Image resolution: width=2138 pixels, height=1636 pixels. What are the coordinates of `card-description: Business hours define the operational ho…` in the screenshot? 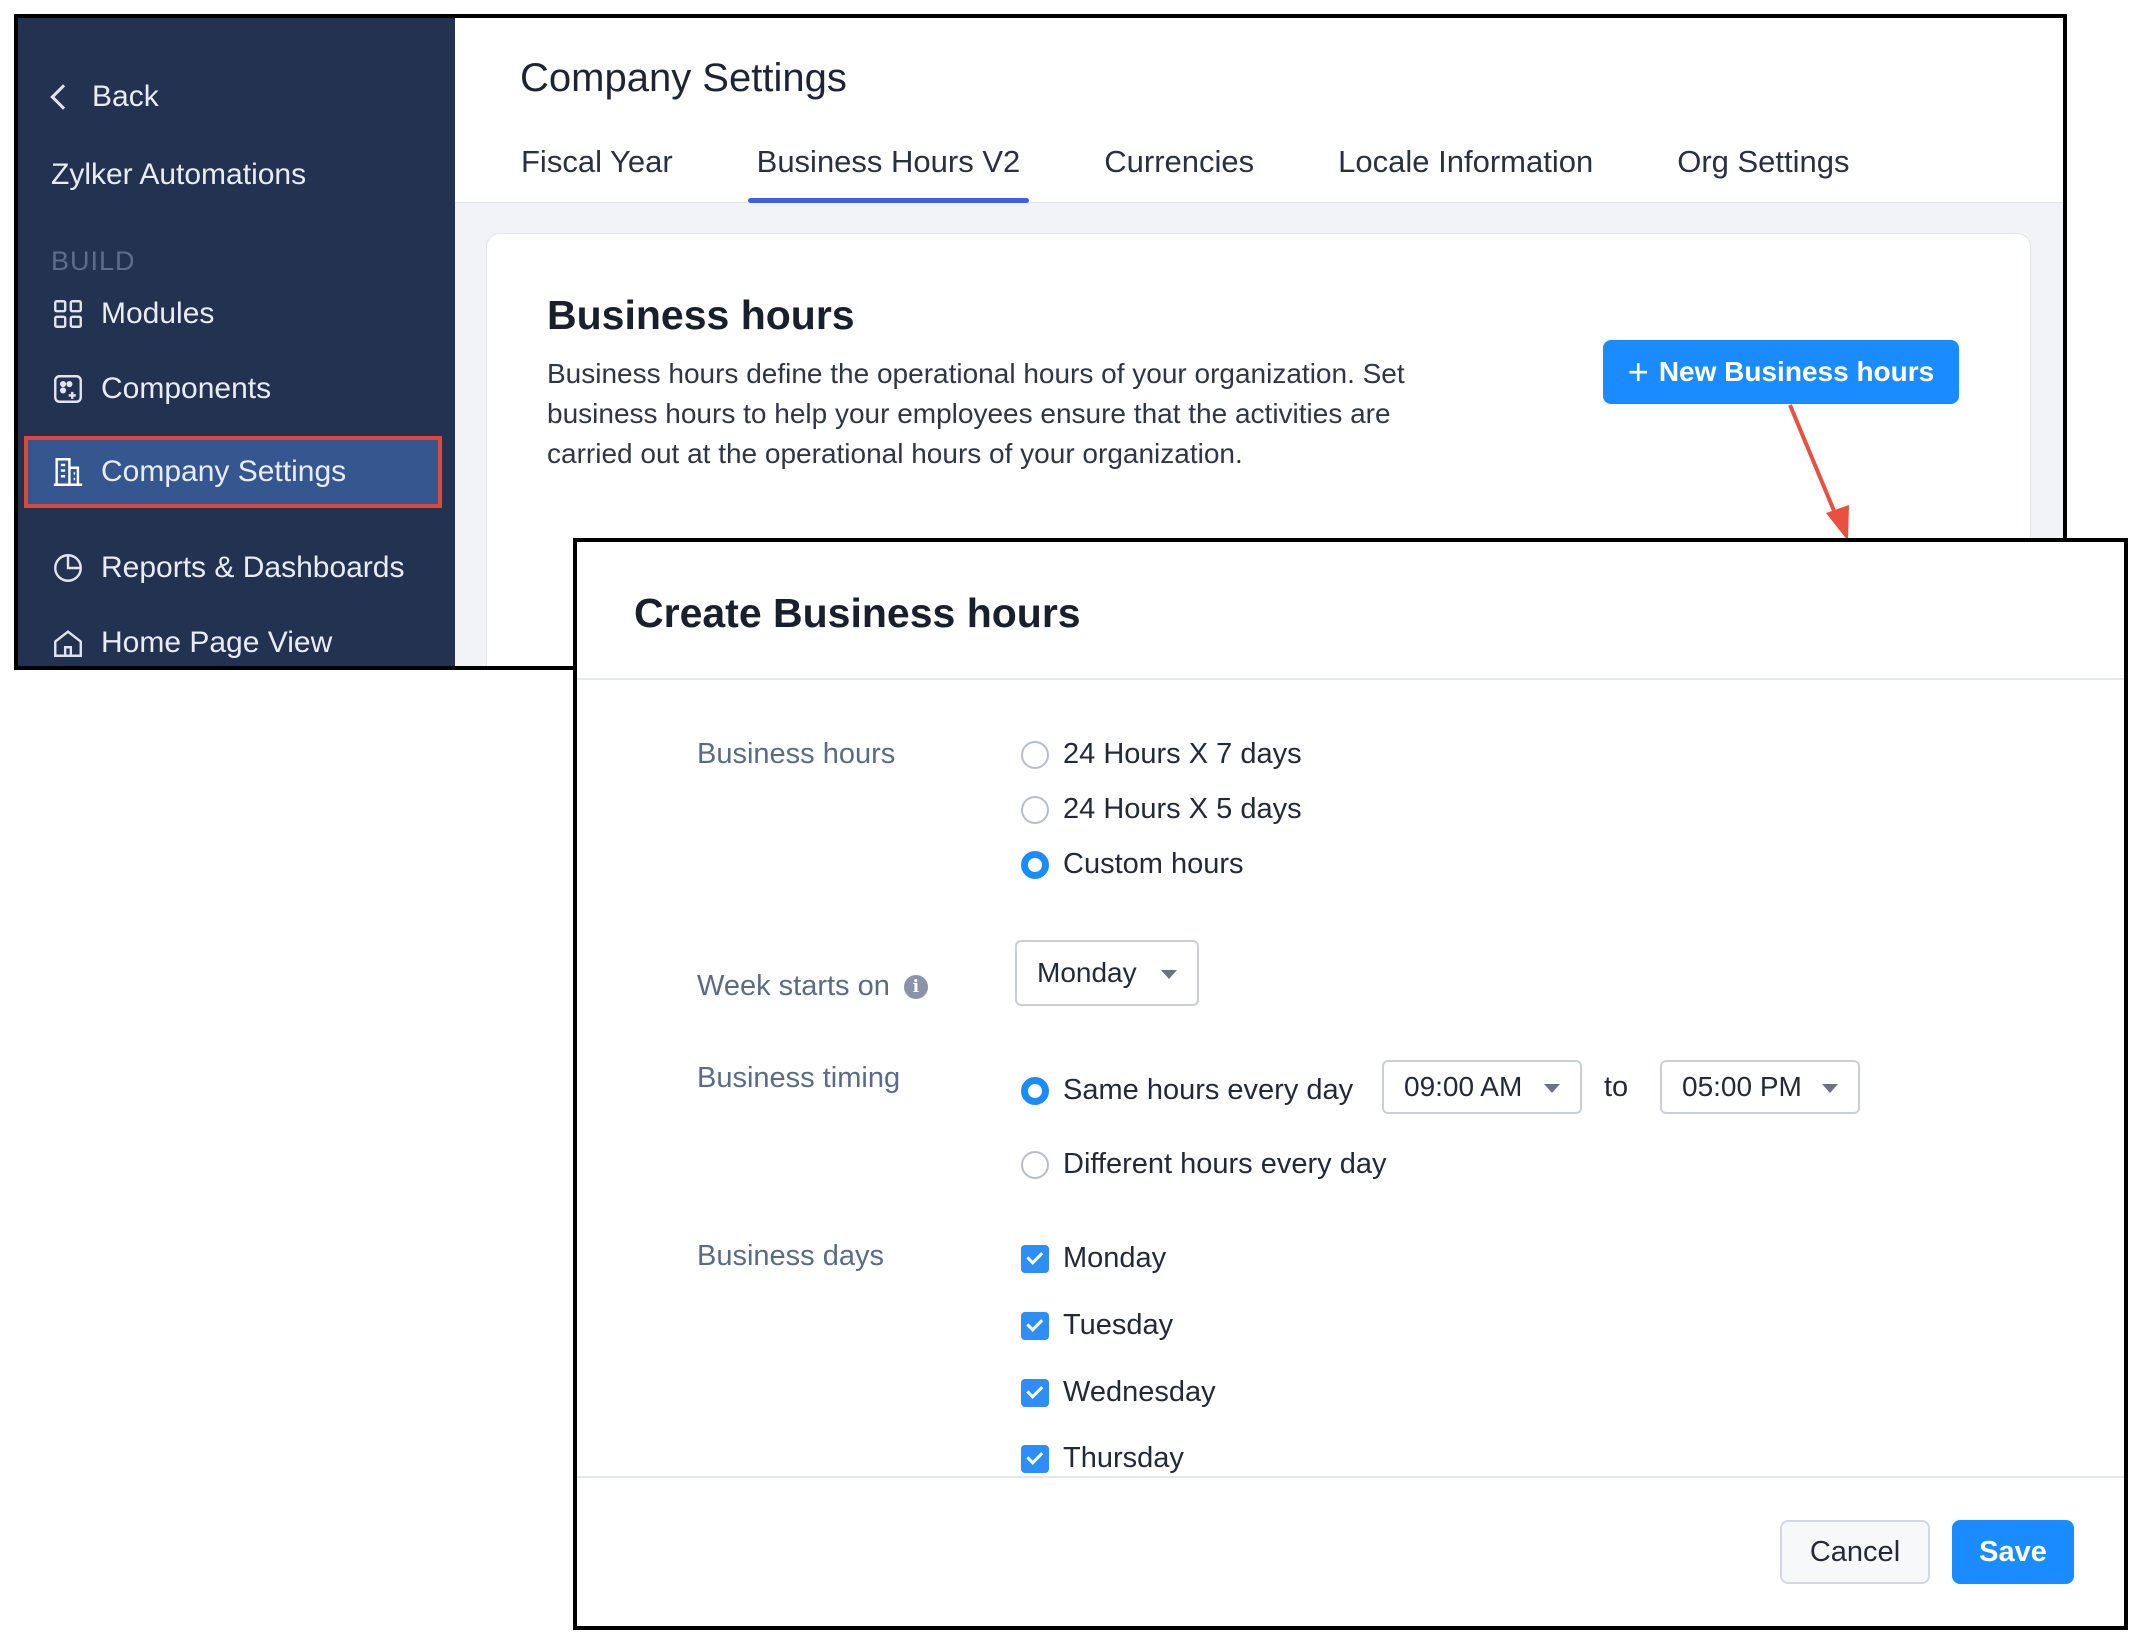 It's located at (976, 413).